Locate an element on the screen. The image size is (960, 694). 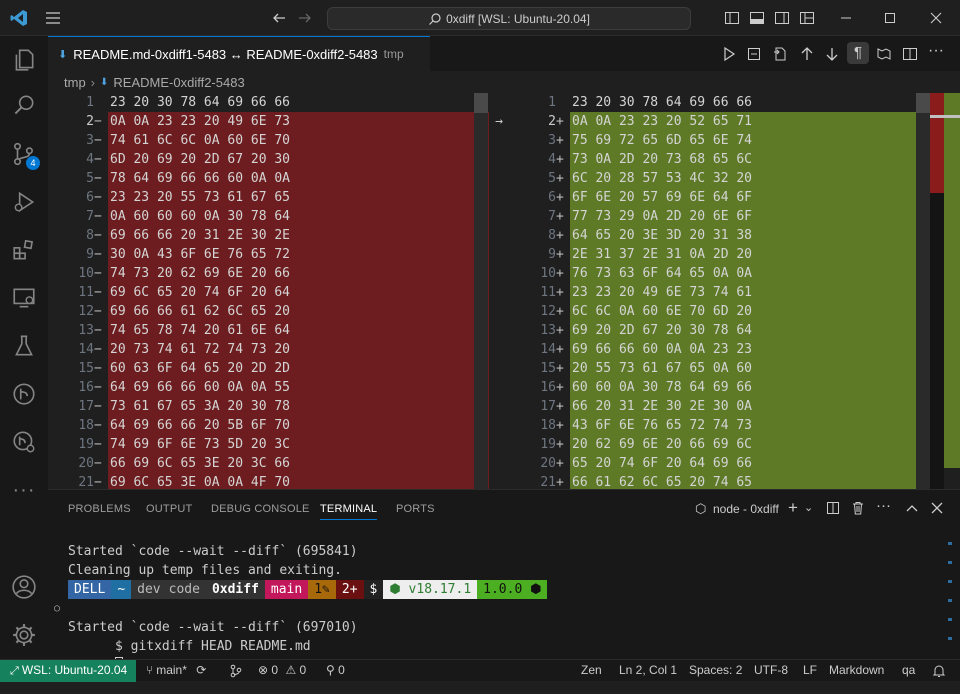
code-line: 19−74 69 6F 6E 73 5D 20 3C is located at coordinates (268, 444).